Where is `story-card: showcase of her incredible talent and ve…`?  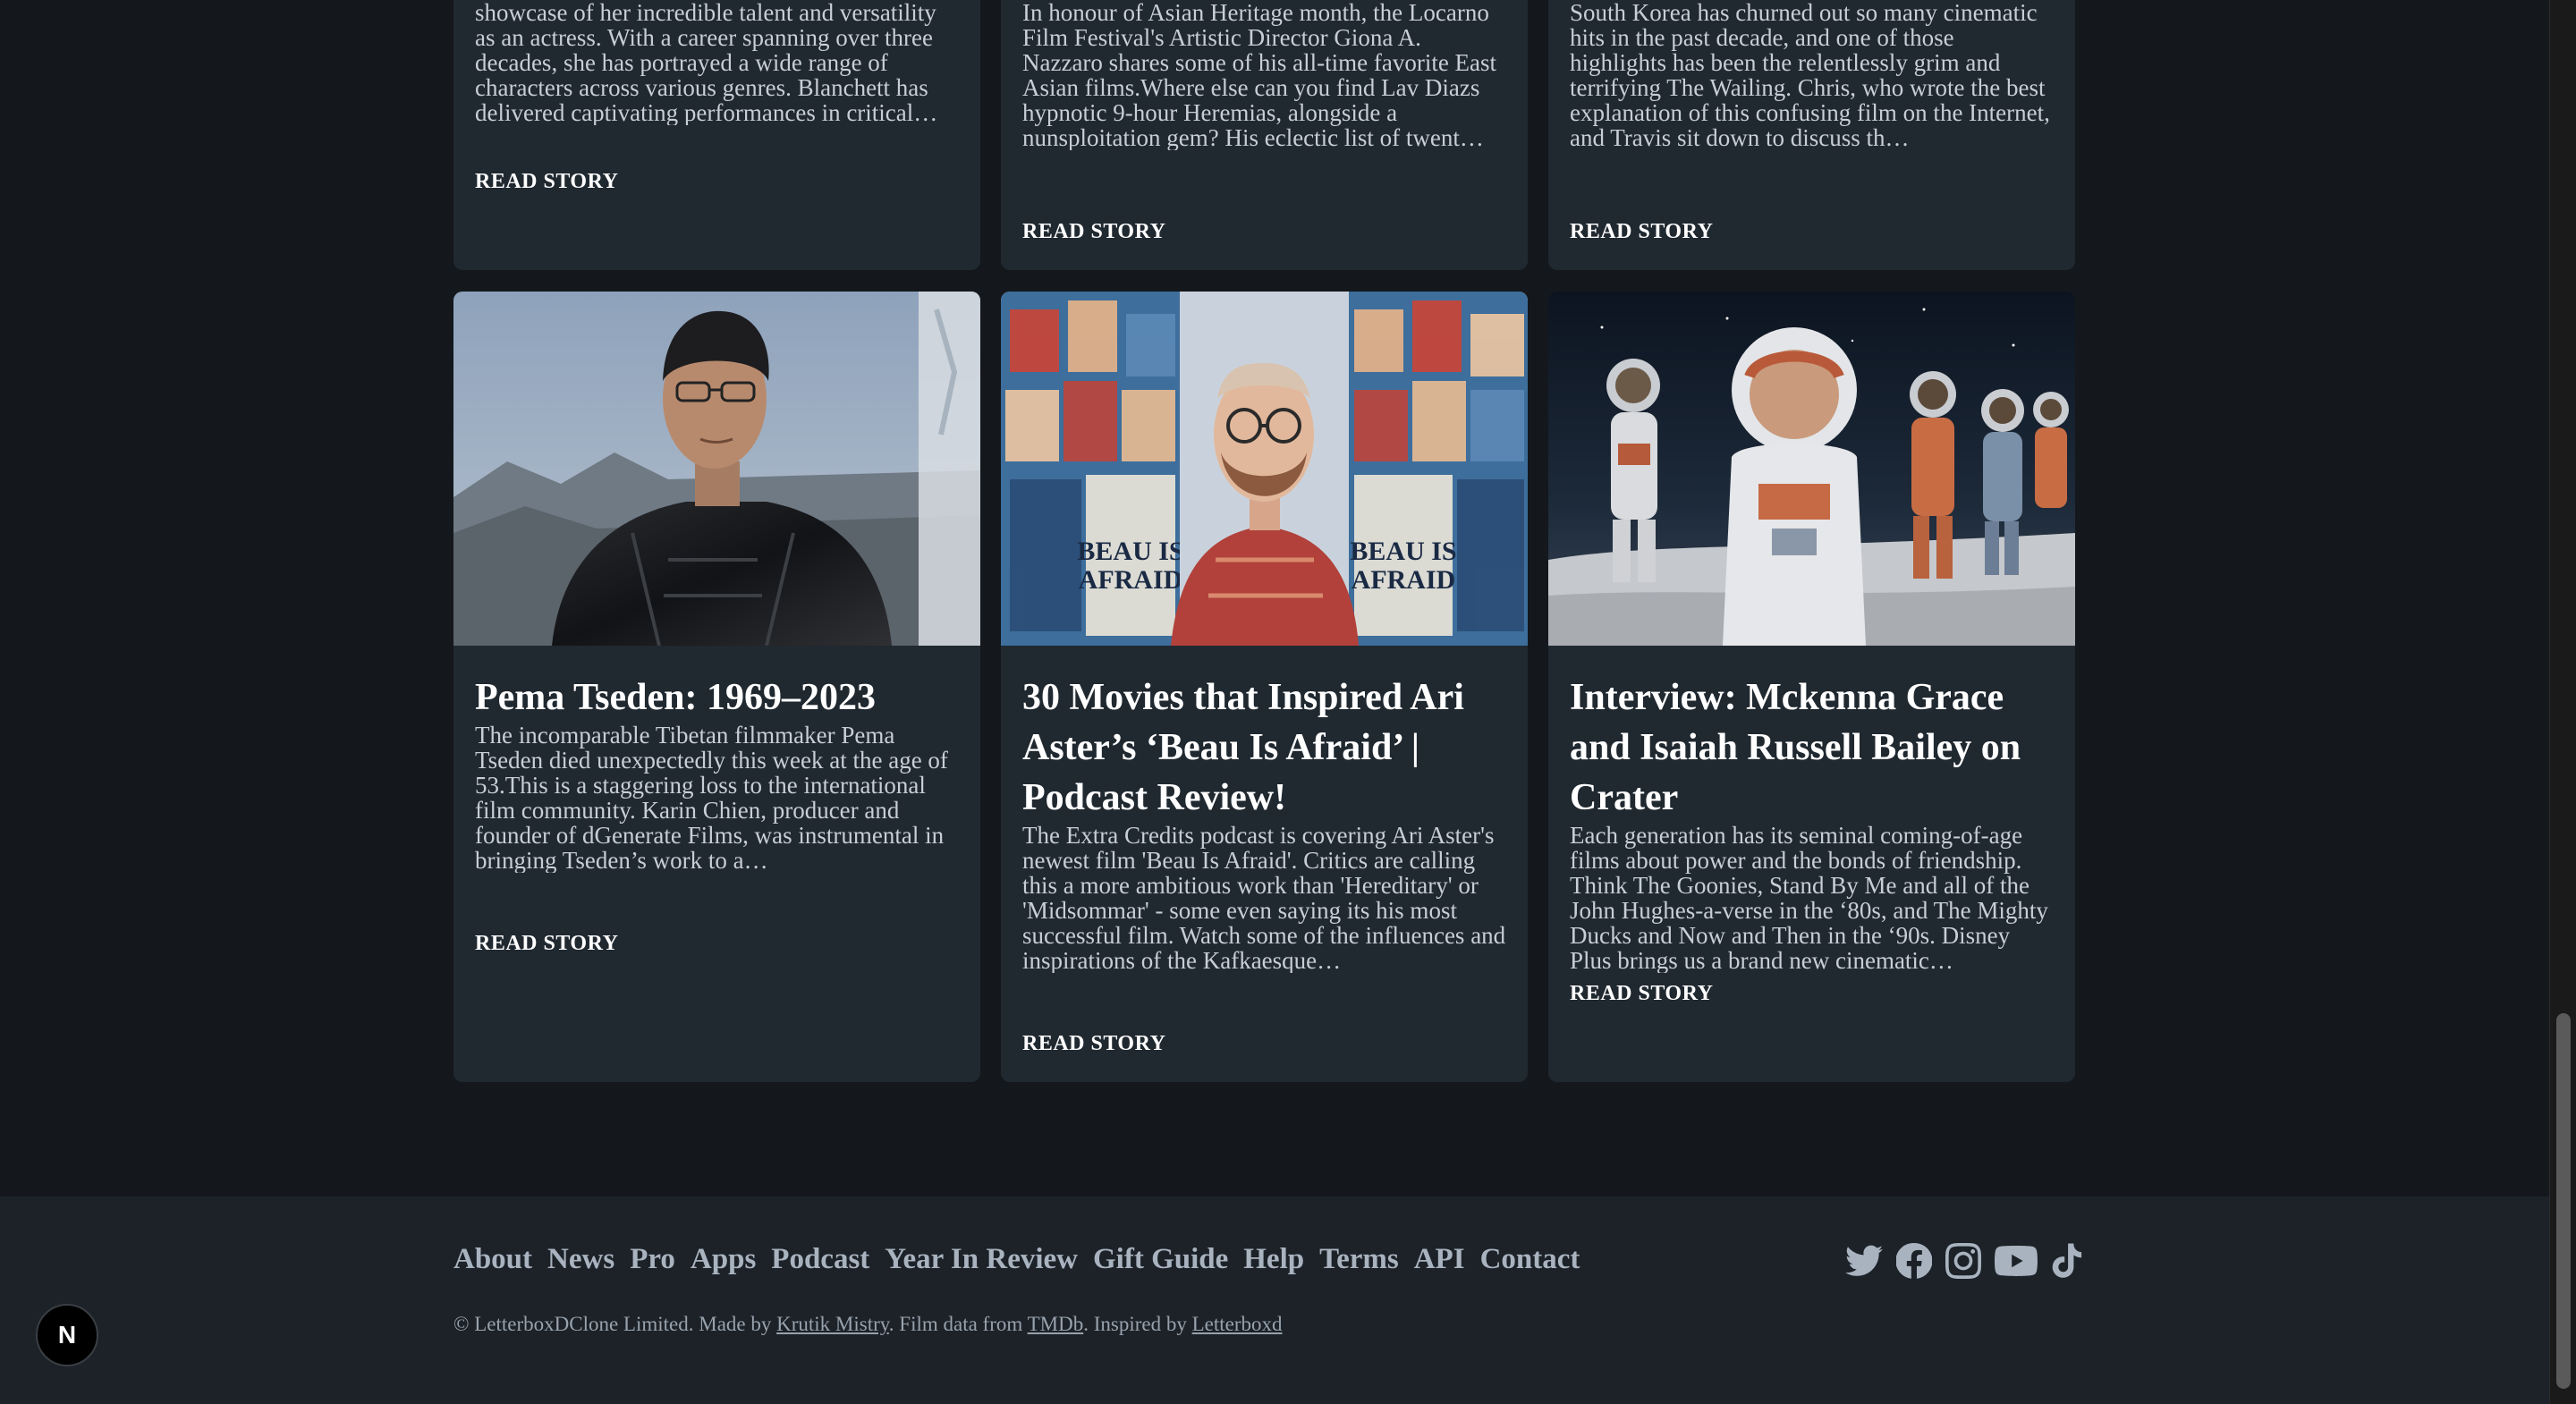
story-card: showcase of her incredible talent and ve… is located at coordinates (716, 135).